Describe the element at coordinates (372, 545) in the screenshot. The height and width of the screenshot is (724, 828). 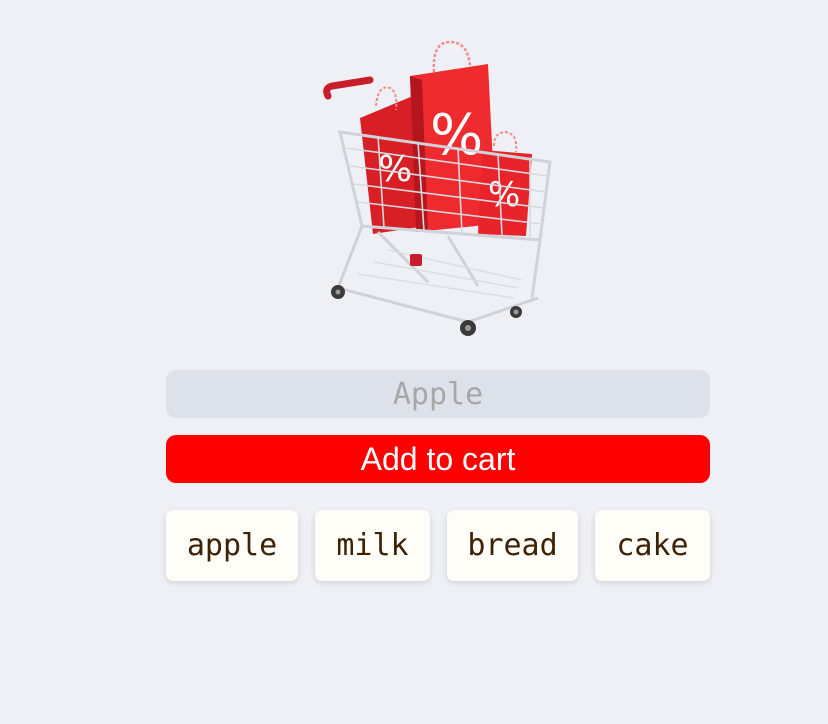
I see `suggestion-milk: milk` at that location.